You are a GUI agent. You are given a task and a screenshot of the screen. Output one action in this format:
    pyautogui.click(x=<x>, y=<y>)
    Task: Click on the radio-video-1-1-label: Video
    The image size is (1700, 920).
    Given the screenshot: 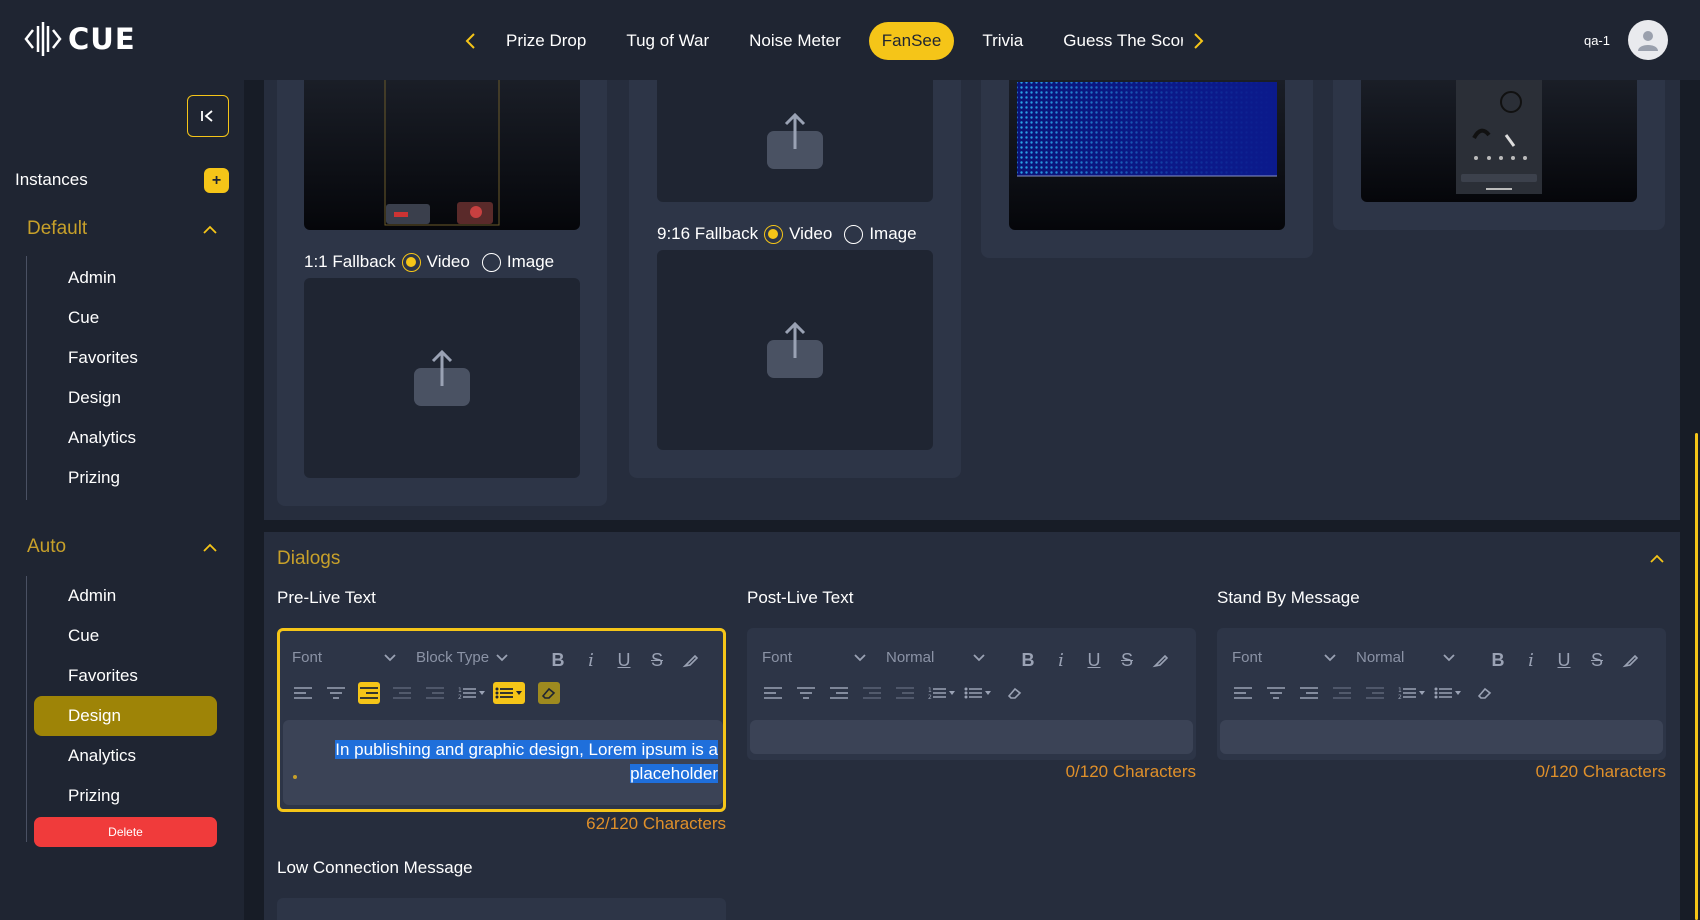 What is the action you would take?
    pyautogui.click(x=448, y=262)
    